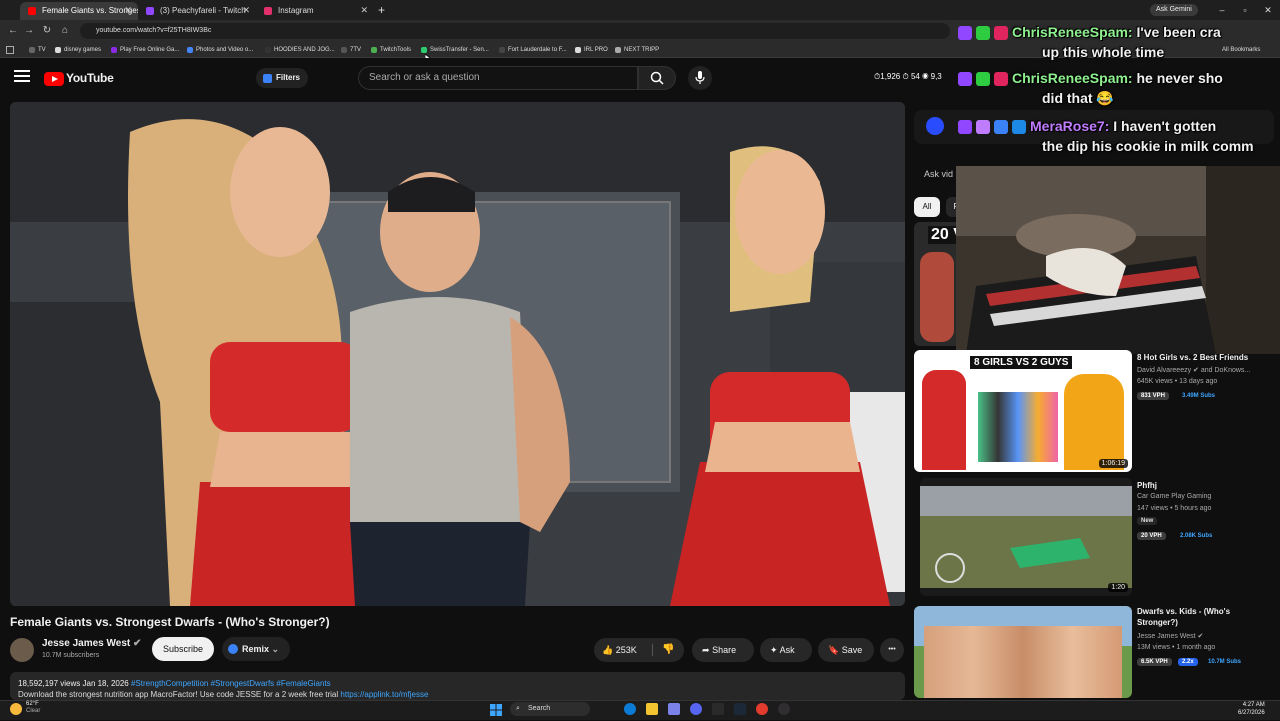  What do you see at coordinates (90, 78) in the screenshot?
I see `youtube-logo-text: YouTube` at bounding box center [90, 78].